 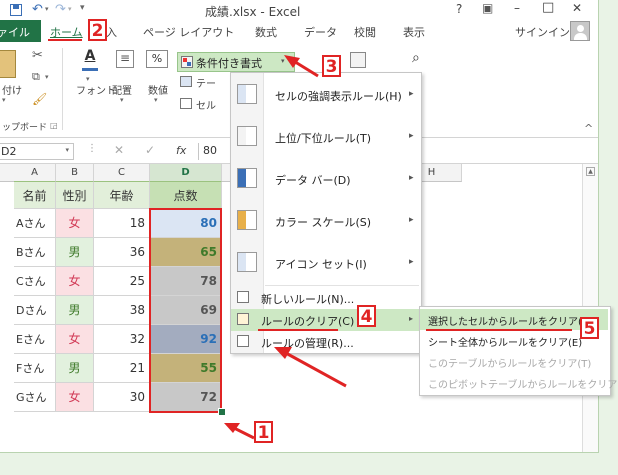 What do you see at coordinates (366, 316) in the screenshot?
I see `step-badge-4: 4` at bounding box center [366, 316].